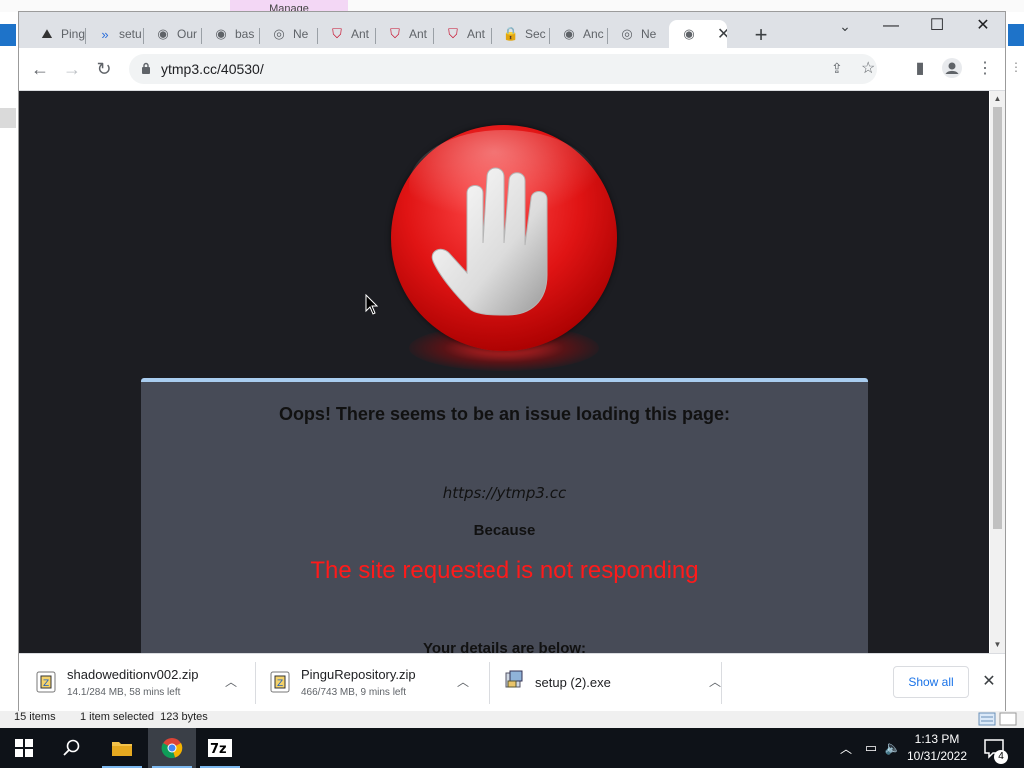 The width and height of the screenshot is (1024, 768). I want to click on background-gray-tab, so click(8, 118).